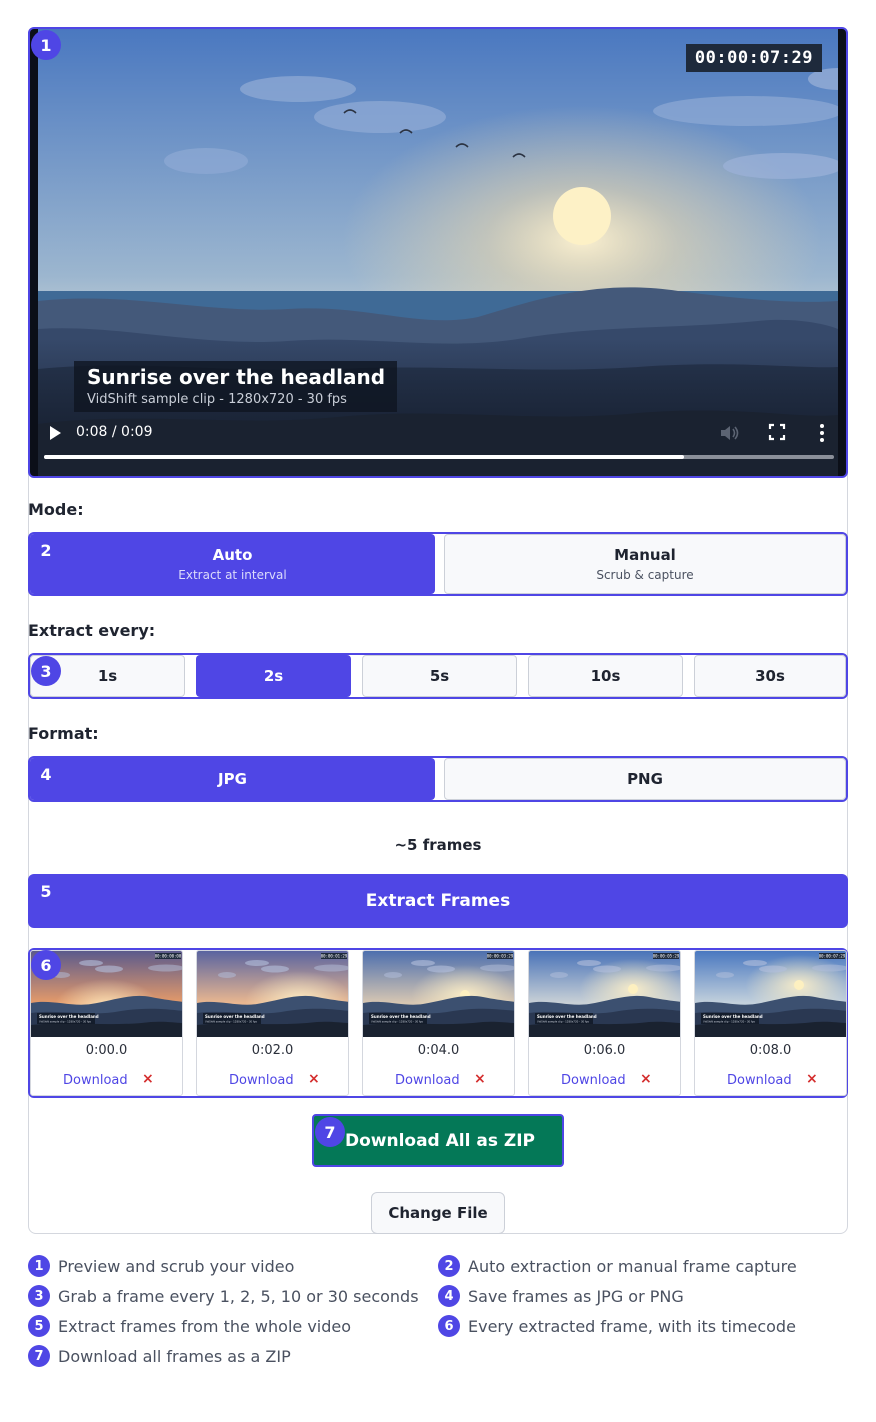 The width and height of the screenshot is (876, 1422). I want to click on volume-icon, so click(729, 433).